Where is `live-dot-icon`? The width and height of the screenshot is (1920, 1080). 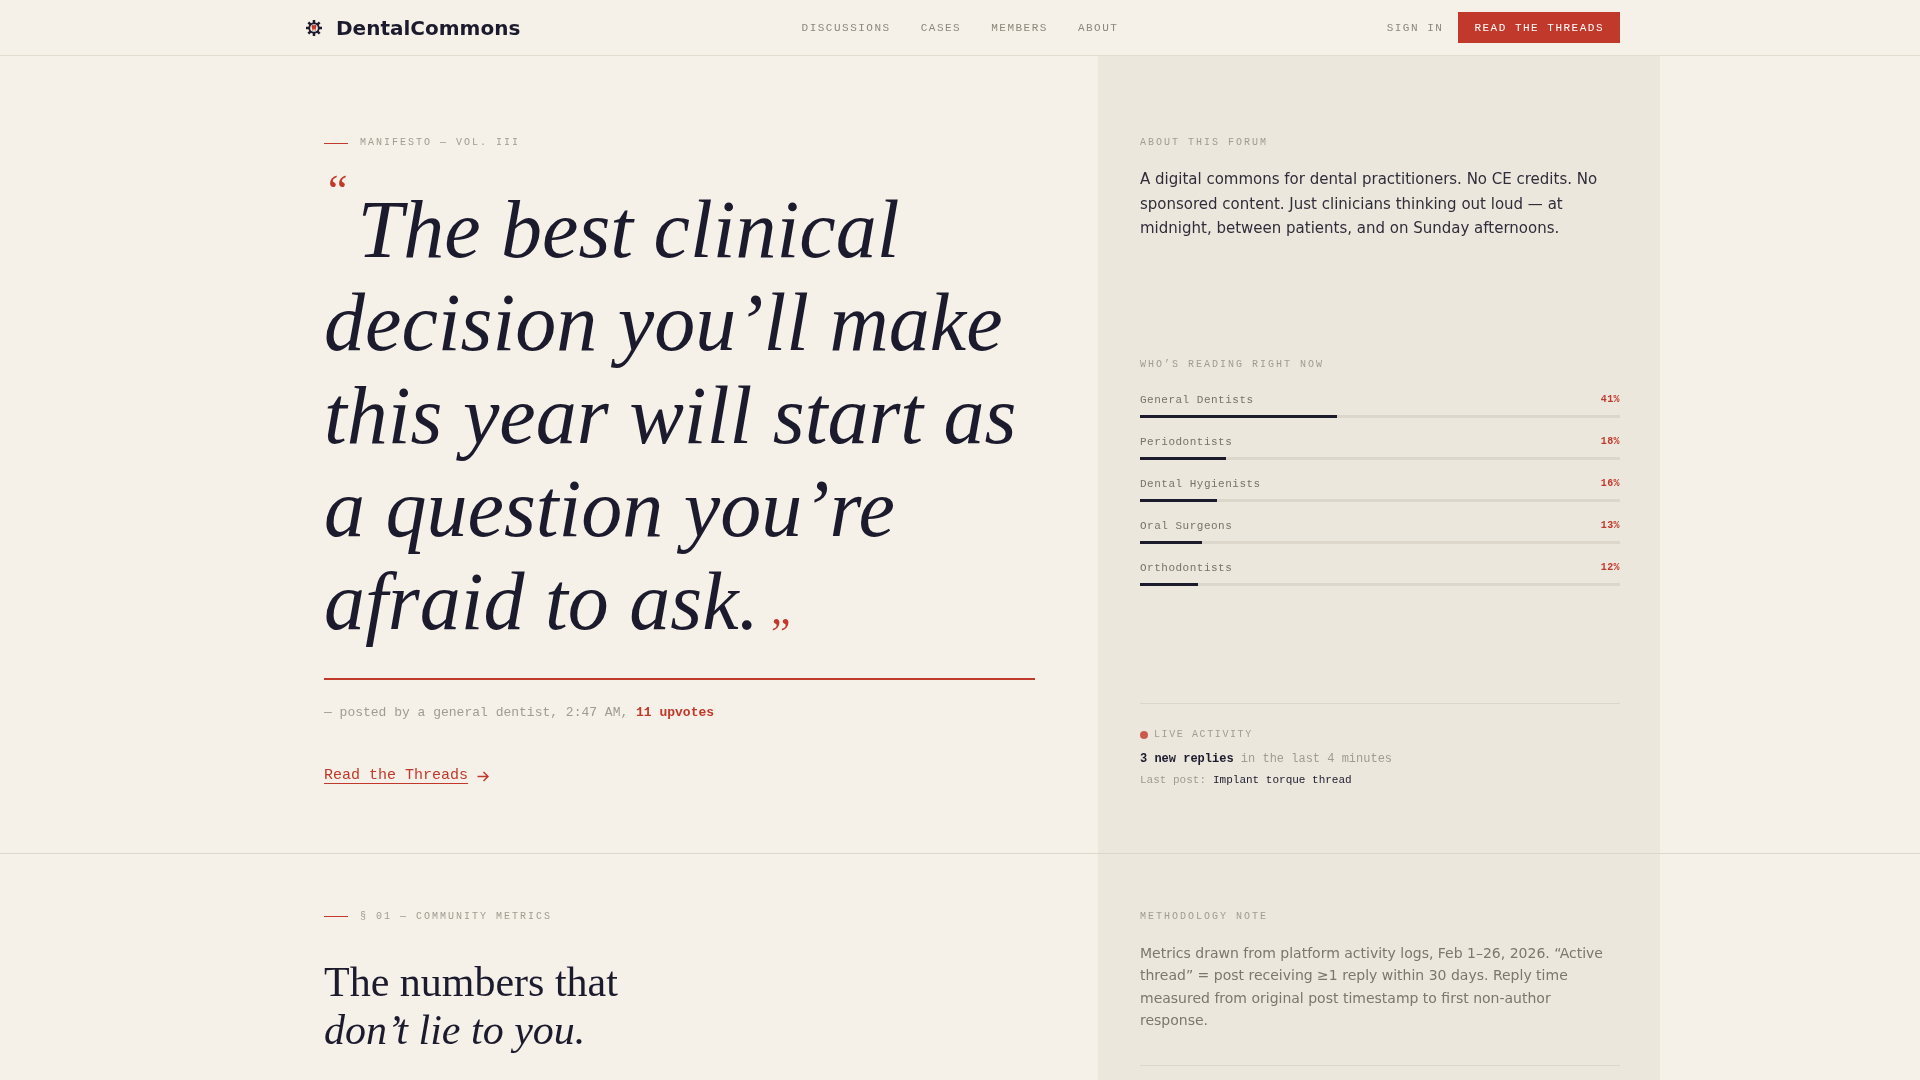
live-dot-icon is located at coordinates (1144, 734).